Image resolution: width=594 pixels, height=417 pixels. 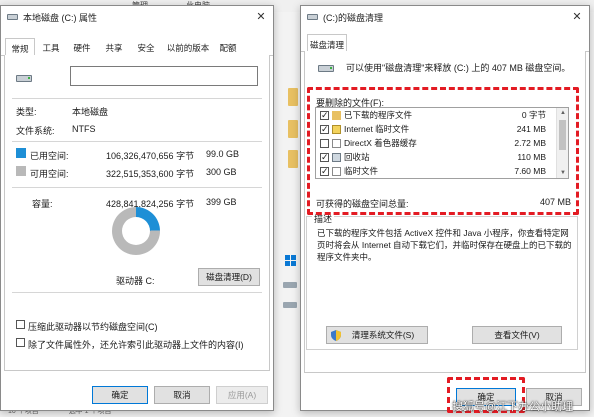 What do you see at coordinates (361, 171) in the screenshot?
I see `file-name: 临时文件` at bounding box center [361, 171].